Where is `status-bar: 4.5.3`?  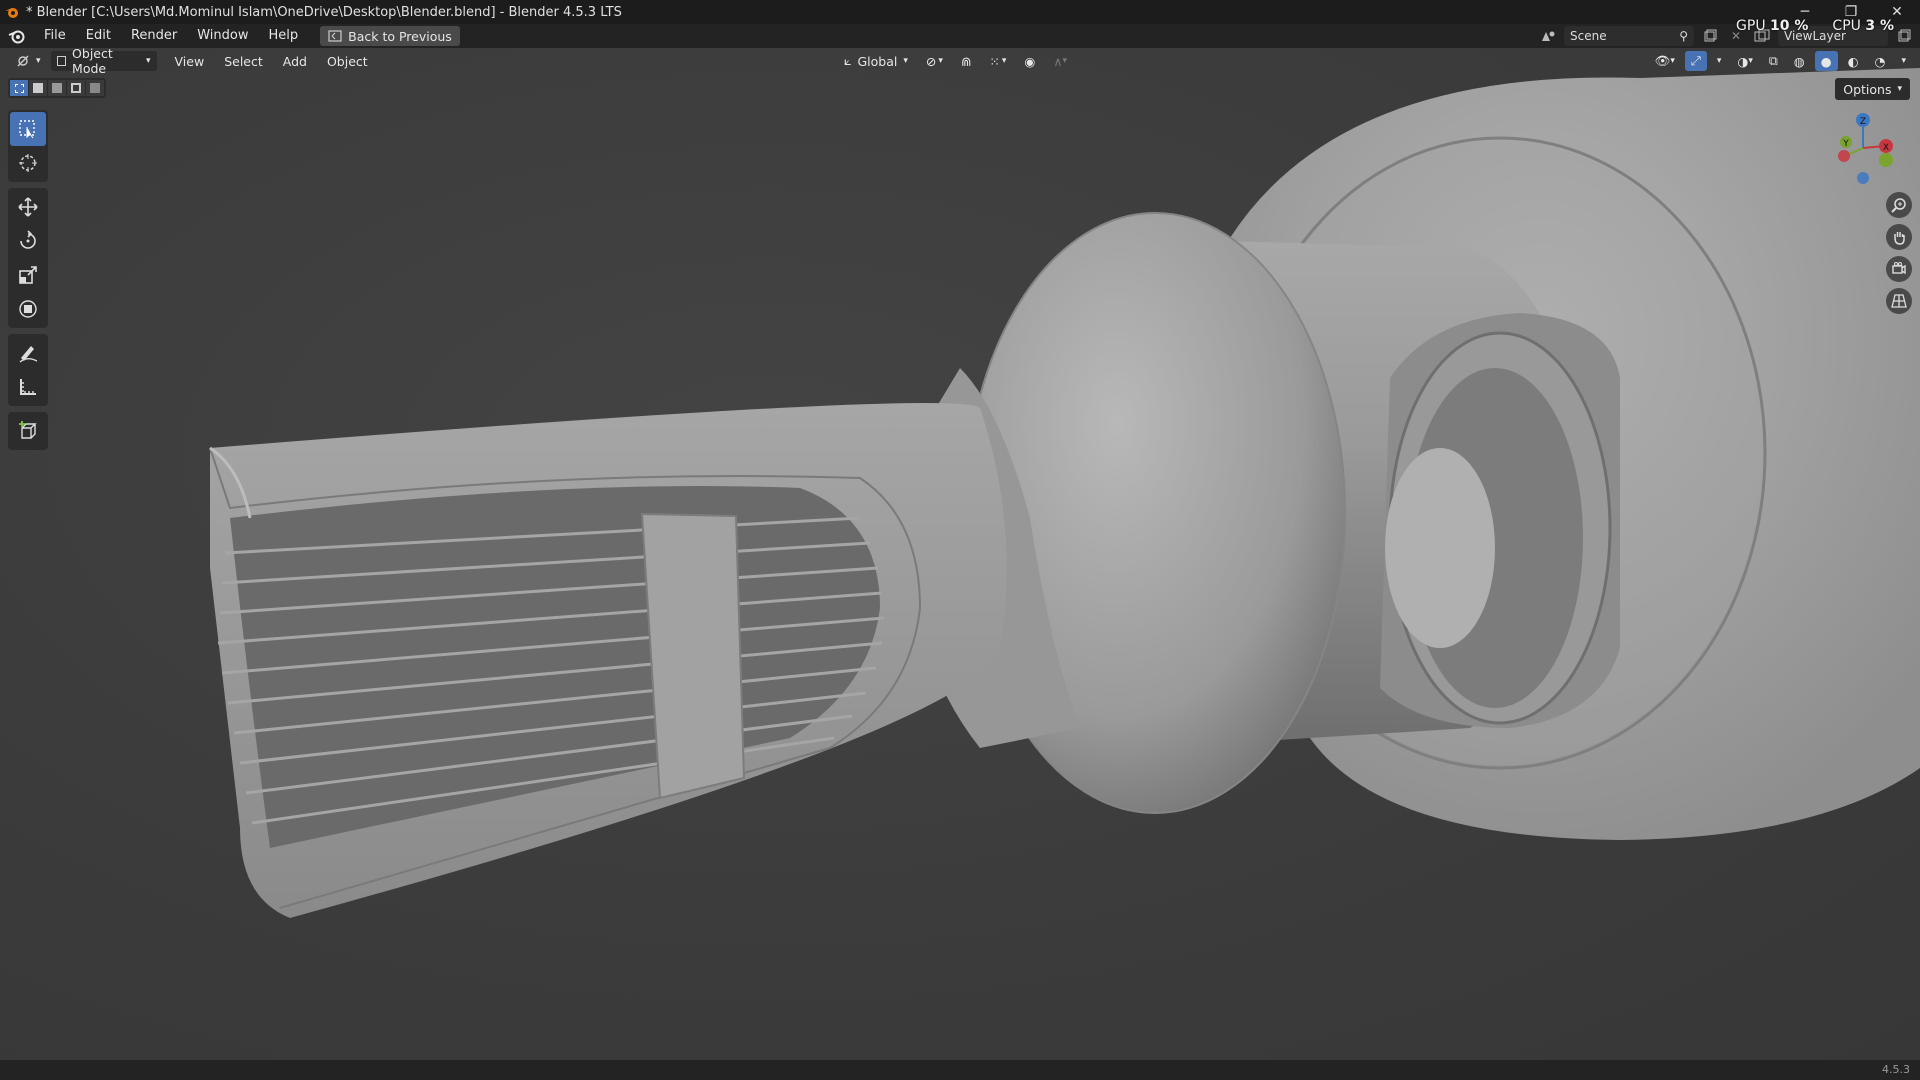
status-bar: 4.5.3 is located at coordinates (960, 1070).